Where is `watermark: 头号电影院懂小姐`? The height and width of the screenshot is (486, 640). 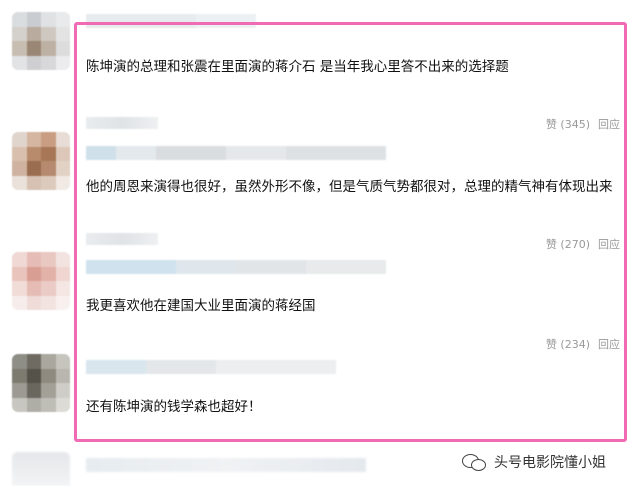 watermark: 头号电影院懂小姐 is located at coordinates (534, 462).